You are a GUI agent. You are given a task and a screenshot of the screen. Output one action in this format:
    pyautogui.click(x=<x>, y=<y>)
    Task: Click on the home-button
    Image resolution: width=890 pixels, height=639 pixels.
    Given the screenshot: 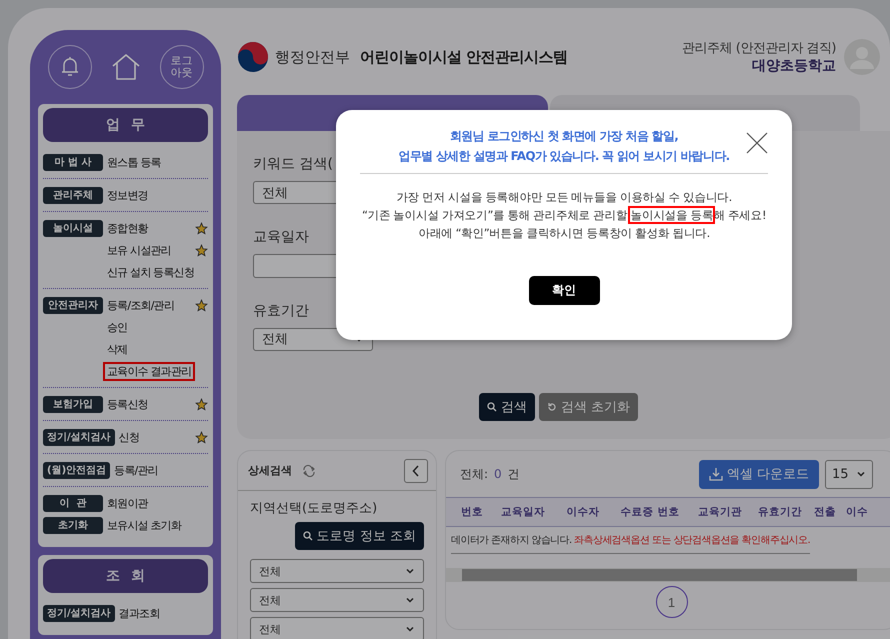 What is the action you would take?
    pyautogui.click(x=125, y=67)
    